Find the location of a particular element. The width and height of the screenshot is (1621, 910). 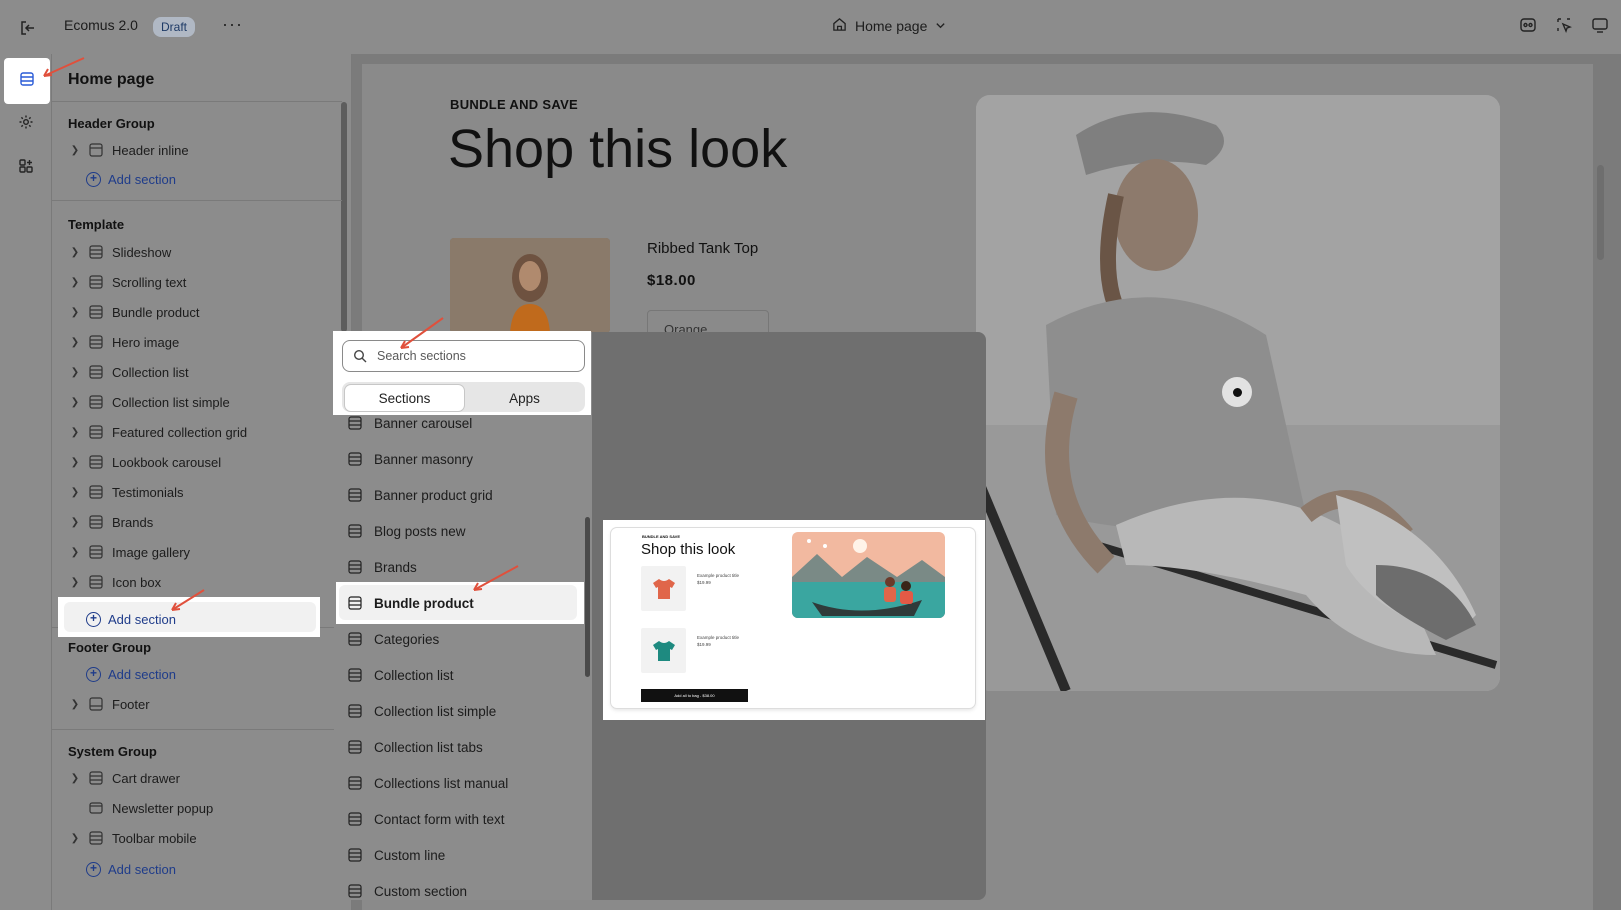

sidebar-item-template: ❯ Testimonials is located at coordinates (203, 492).